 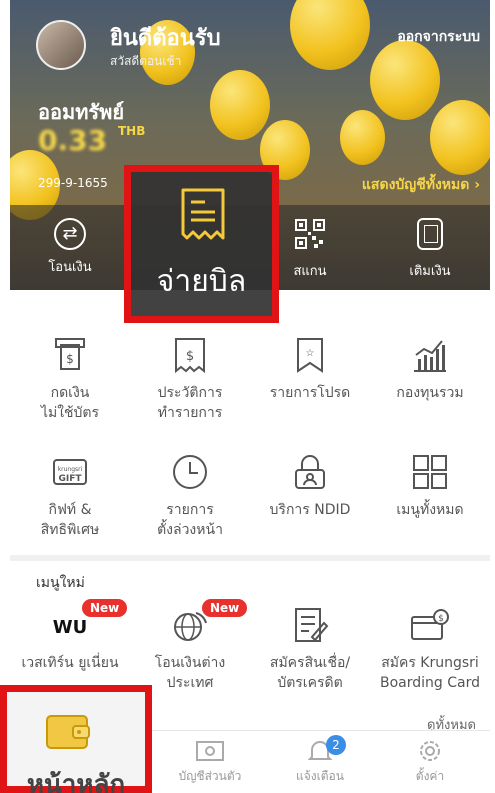 I want to click on nav-settings: ตั้งค่า, so click(x=430, y=762).